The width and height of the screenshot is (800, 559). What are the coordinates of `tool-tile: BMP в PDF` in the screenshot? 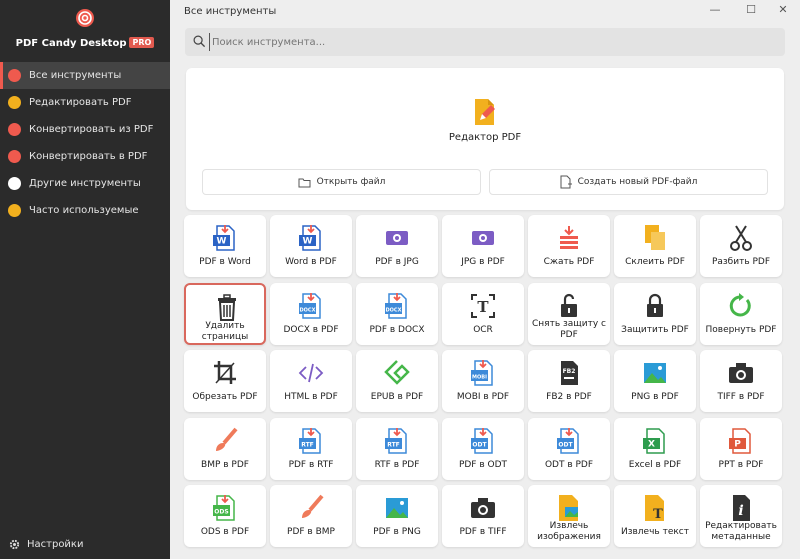 It's located at (225, 448).